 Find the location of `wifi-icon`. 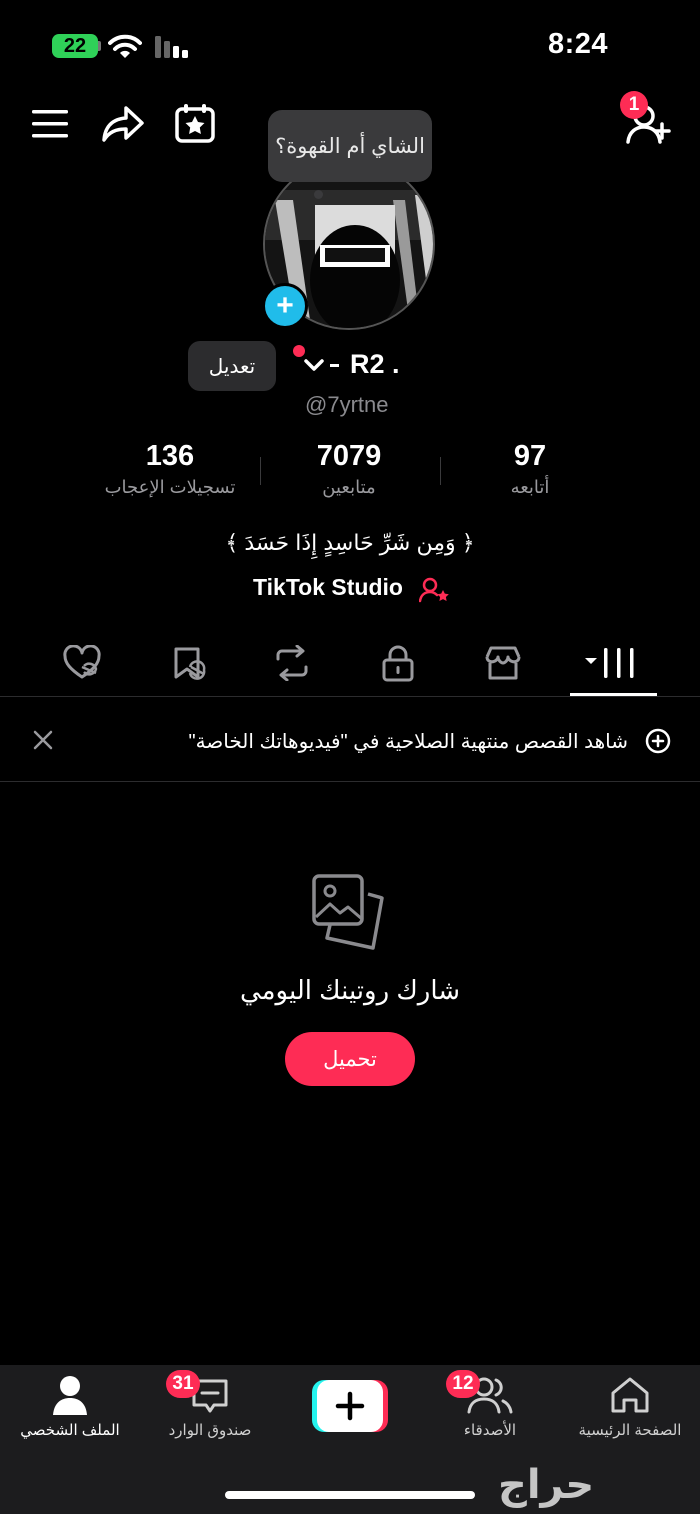

wifi-icon is located at coordinates (125, 47).